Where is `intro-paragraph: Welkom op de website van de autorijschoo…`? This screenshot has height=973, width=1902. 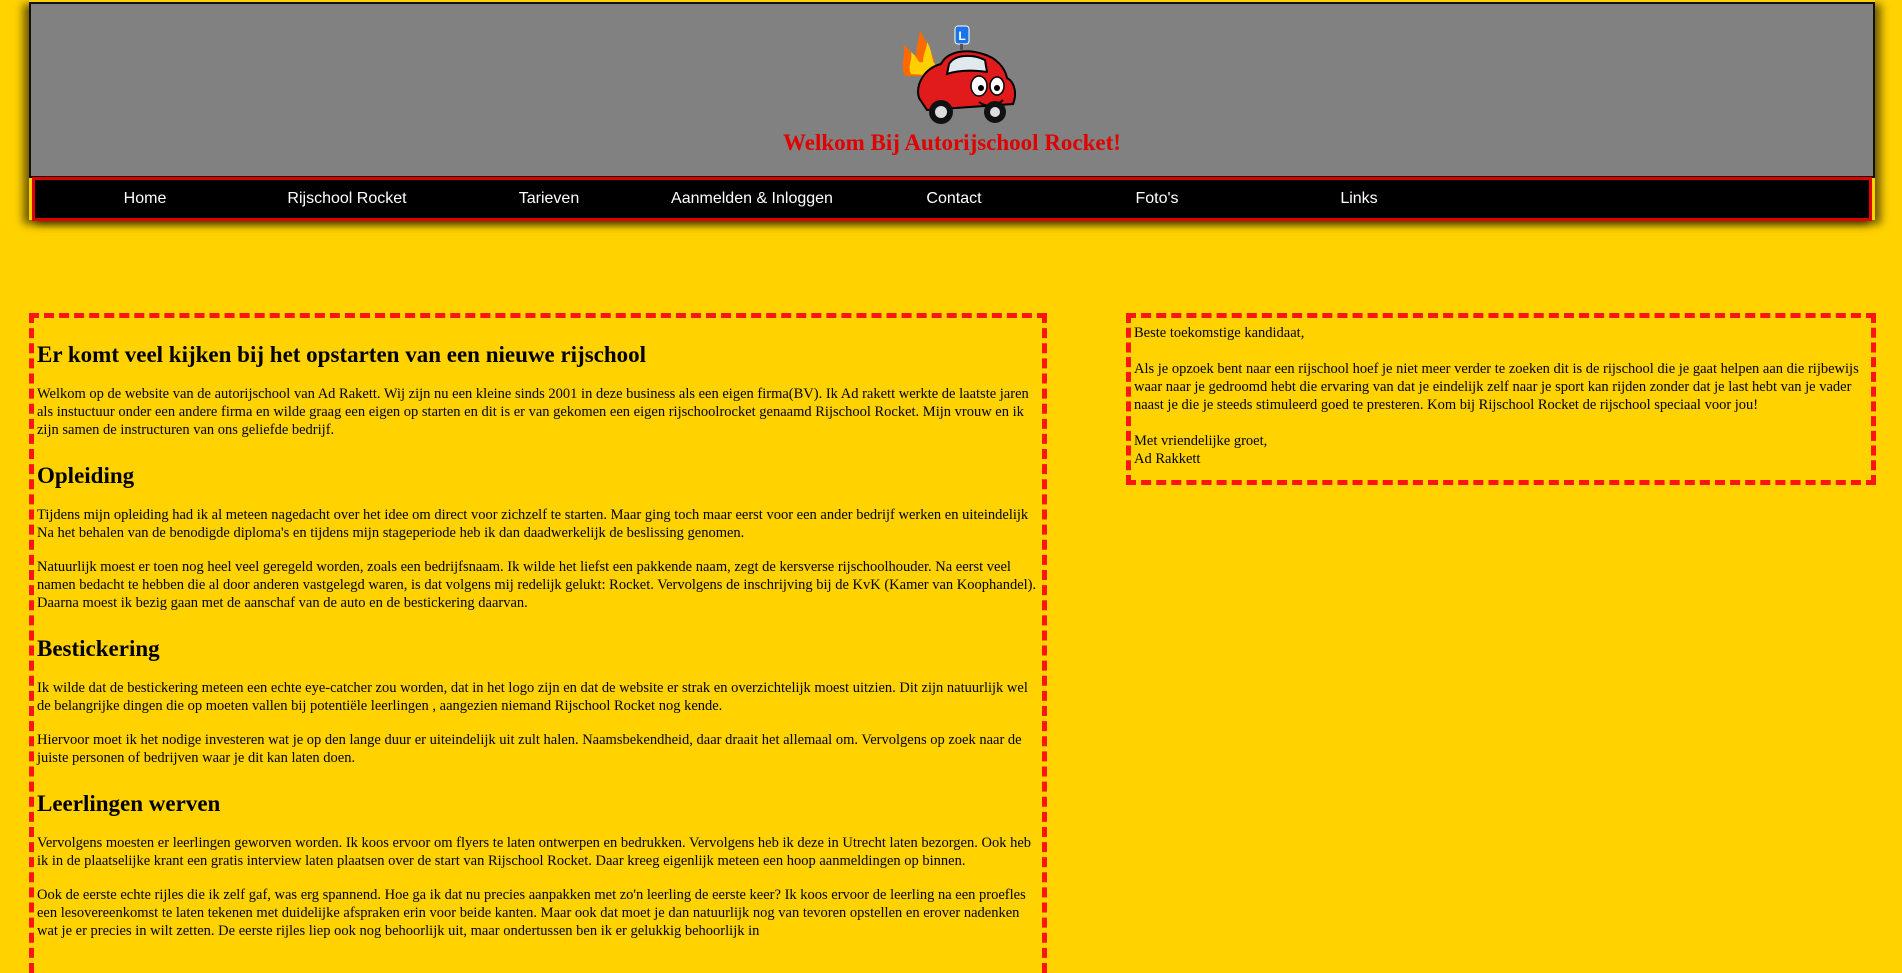
intro-paragraph: Welkom op de website van de autorijschoo… is located at coordinates (533, 412).